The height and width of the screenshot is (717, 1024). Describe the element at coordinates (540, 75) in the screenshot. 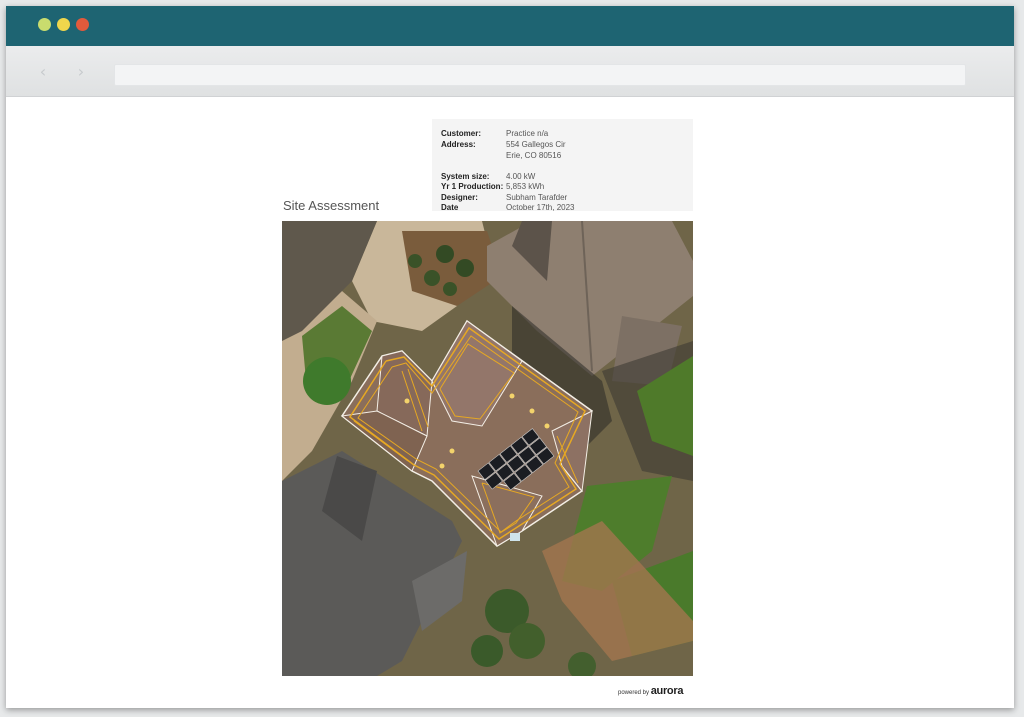

I see `address-bar` at that location.